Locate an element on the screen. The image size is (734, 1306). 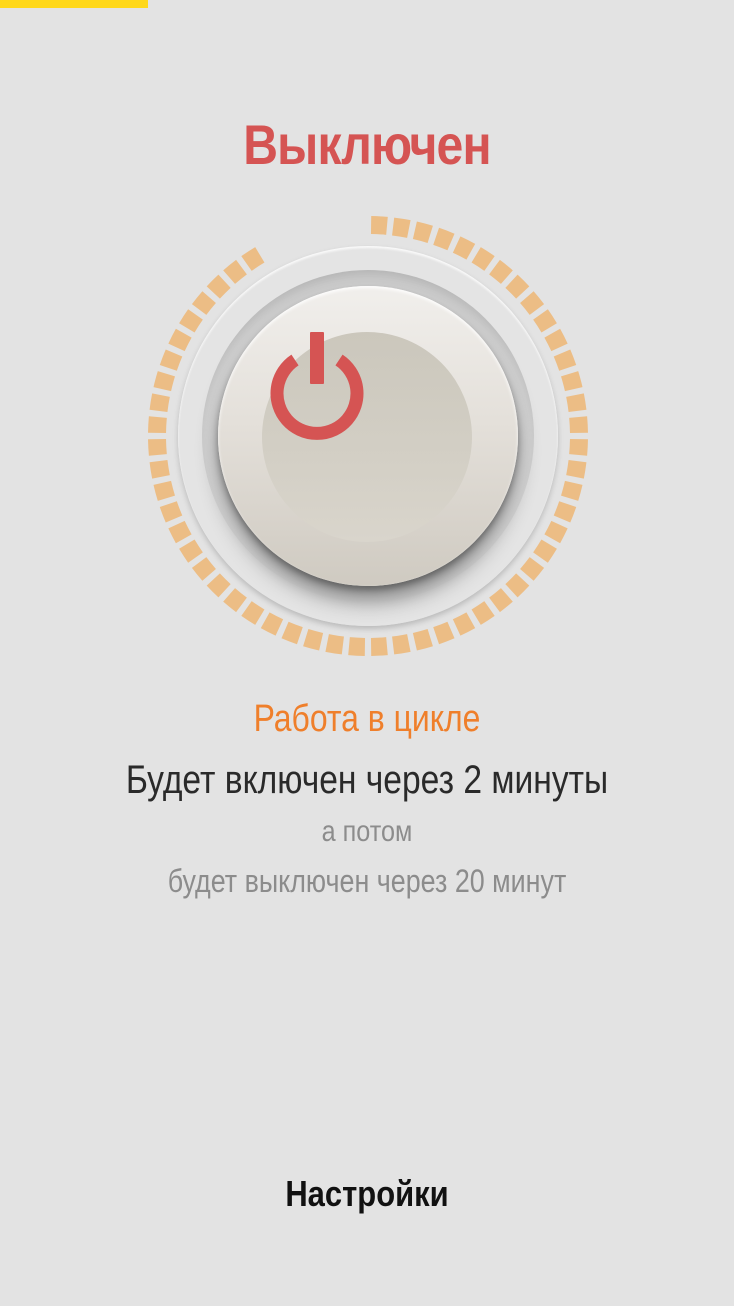
power-button-face is located at coordinates (367, 437).